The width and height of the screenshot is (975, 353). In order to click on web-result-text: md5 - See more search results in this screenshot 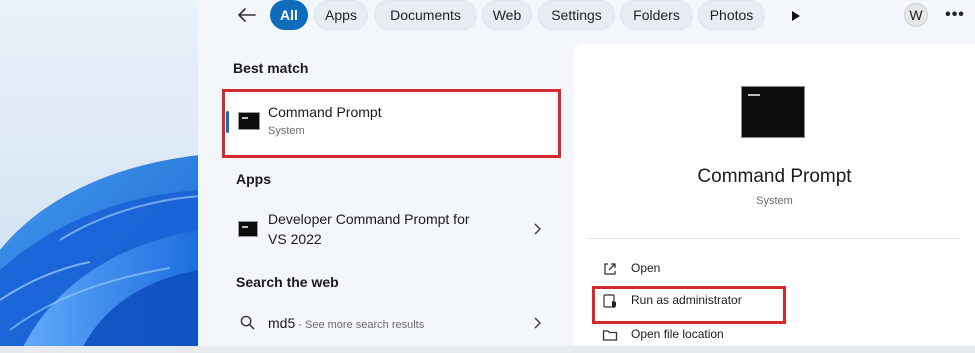, I will do `click(346, 324)`.